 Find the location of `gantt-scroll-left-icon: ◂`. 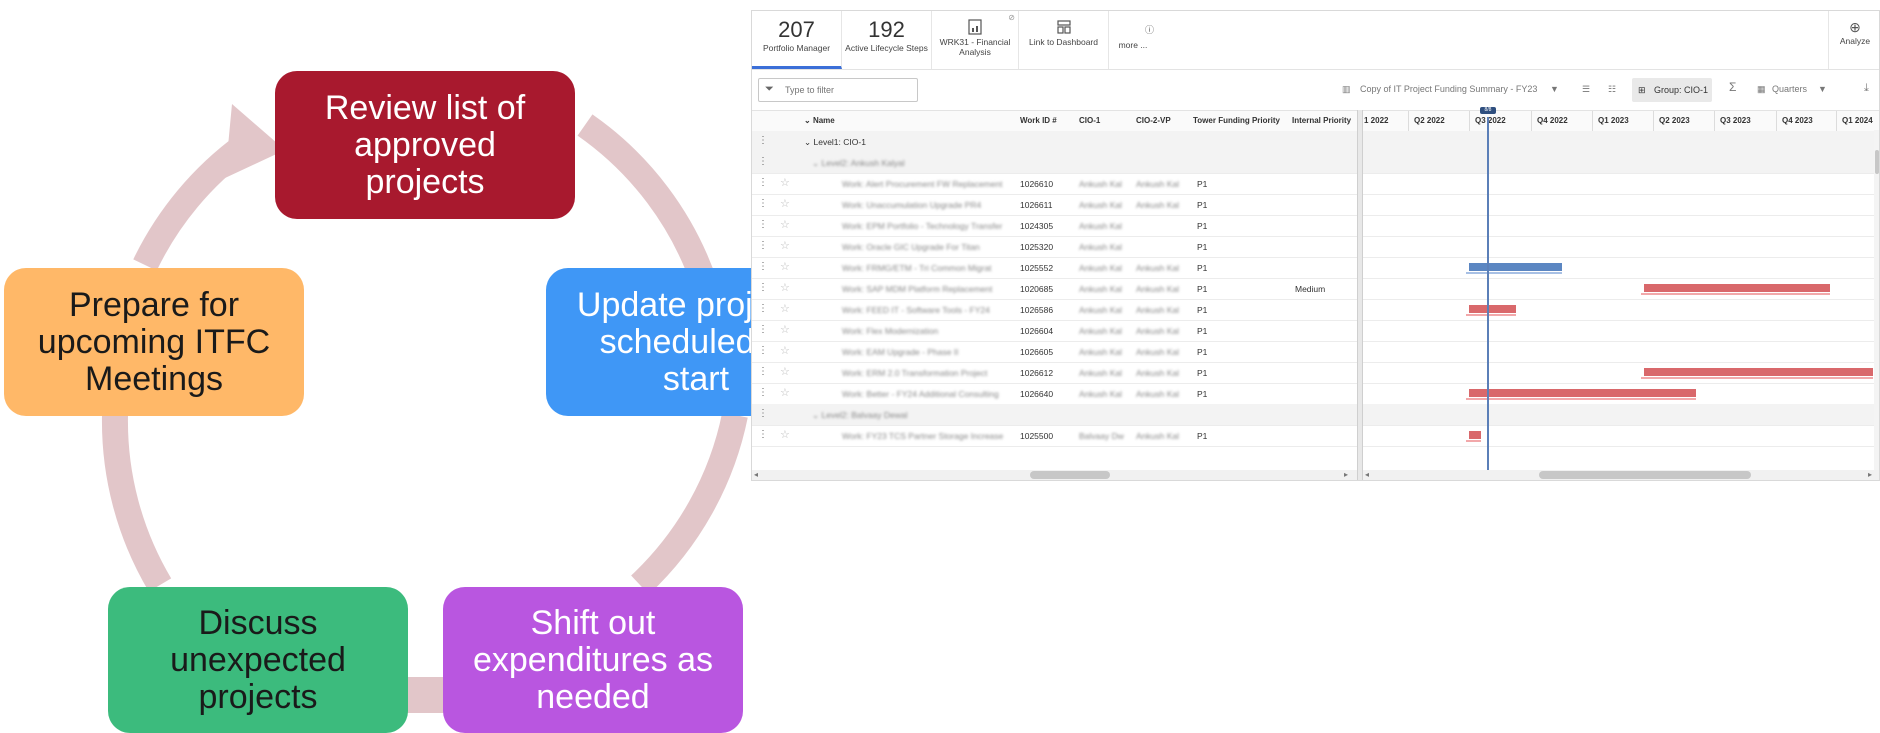

gantt-scroll-left-icon: ◂ is located at coordinates (1367, 474).